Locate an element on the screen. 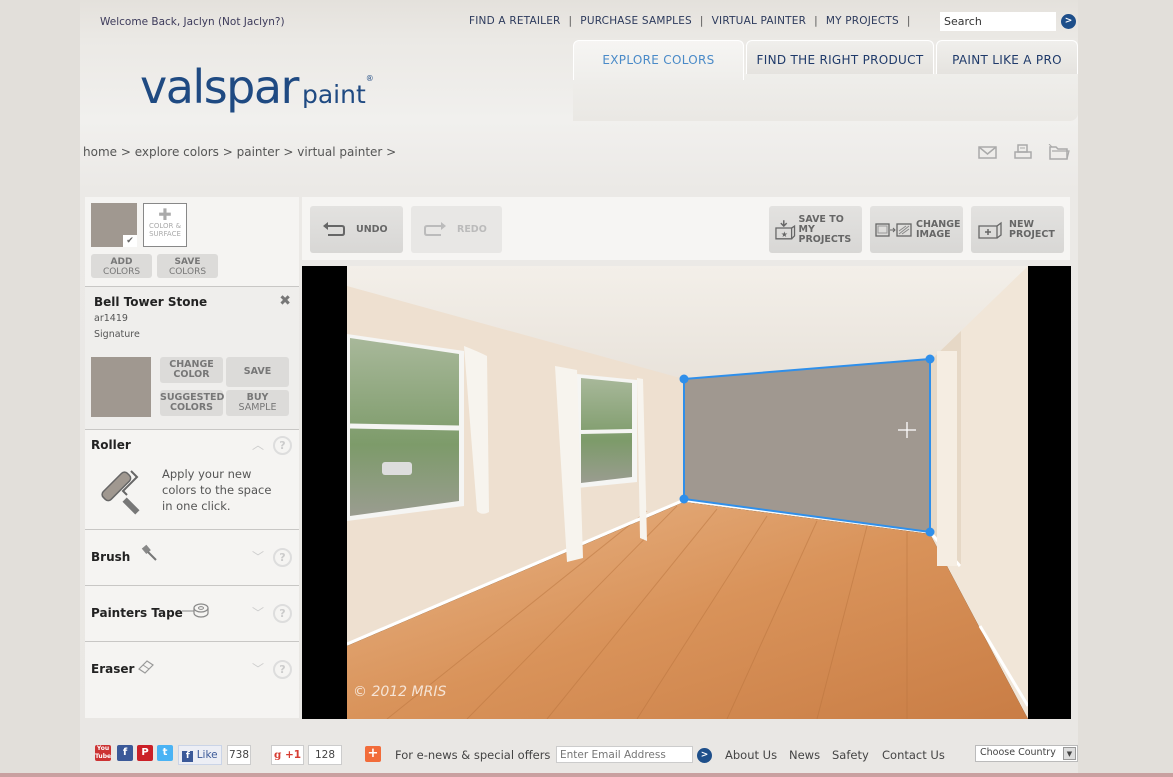 This screenshot has width=1173, height=777. purchase-samples-link: PURCHASE SAMPLES is located at coordinates (636, 21).